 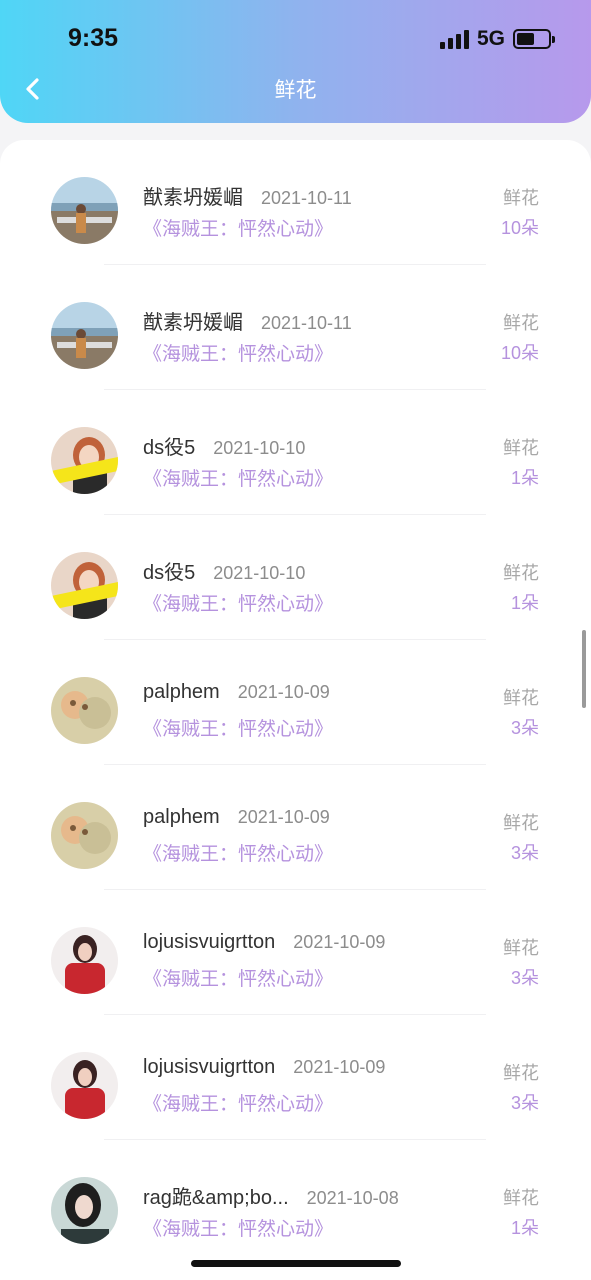 I want to click on network-type: 5G, so click(x=490, y=38).